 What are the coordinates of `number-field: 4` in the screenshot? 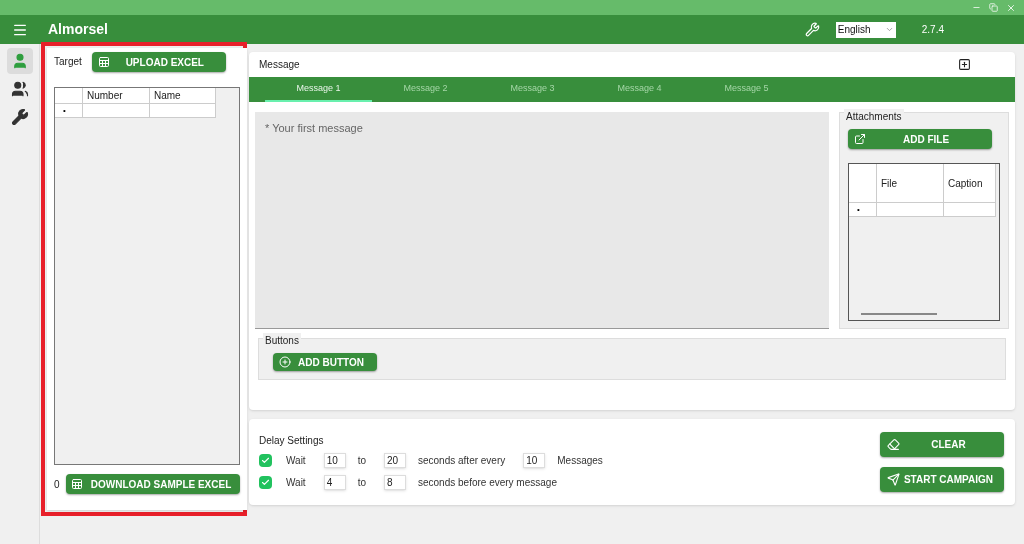 It's located at (334, 482).